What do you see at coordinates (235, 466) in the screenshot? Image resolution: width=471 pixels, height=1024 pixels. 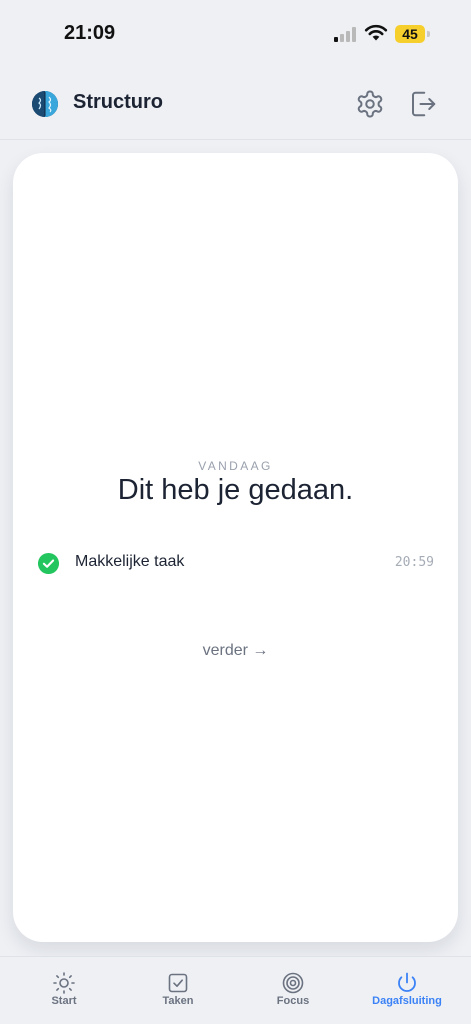 I see `section-eyebrow: VANDAAG` at bounding box center [235, 466].